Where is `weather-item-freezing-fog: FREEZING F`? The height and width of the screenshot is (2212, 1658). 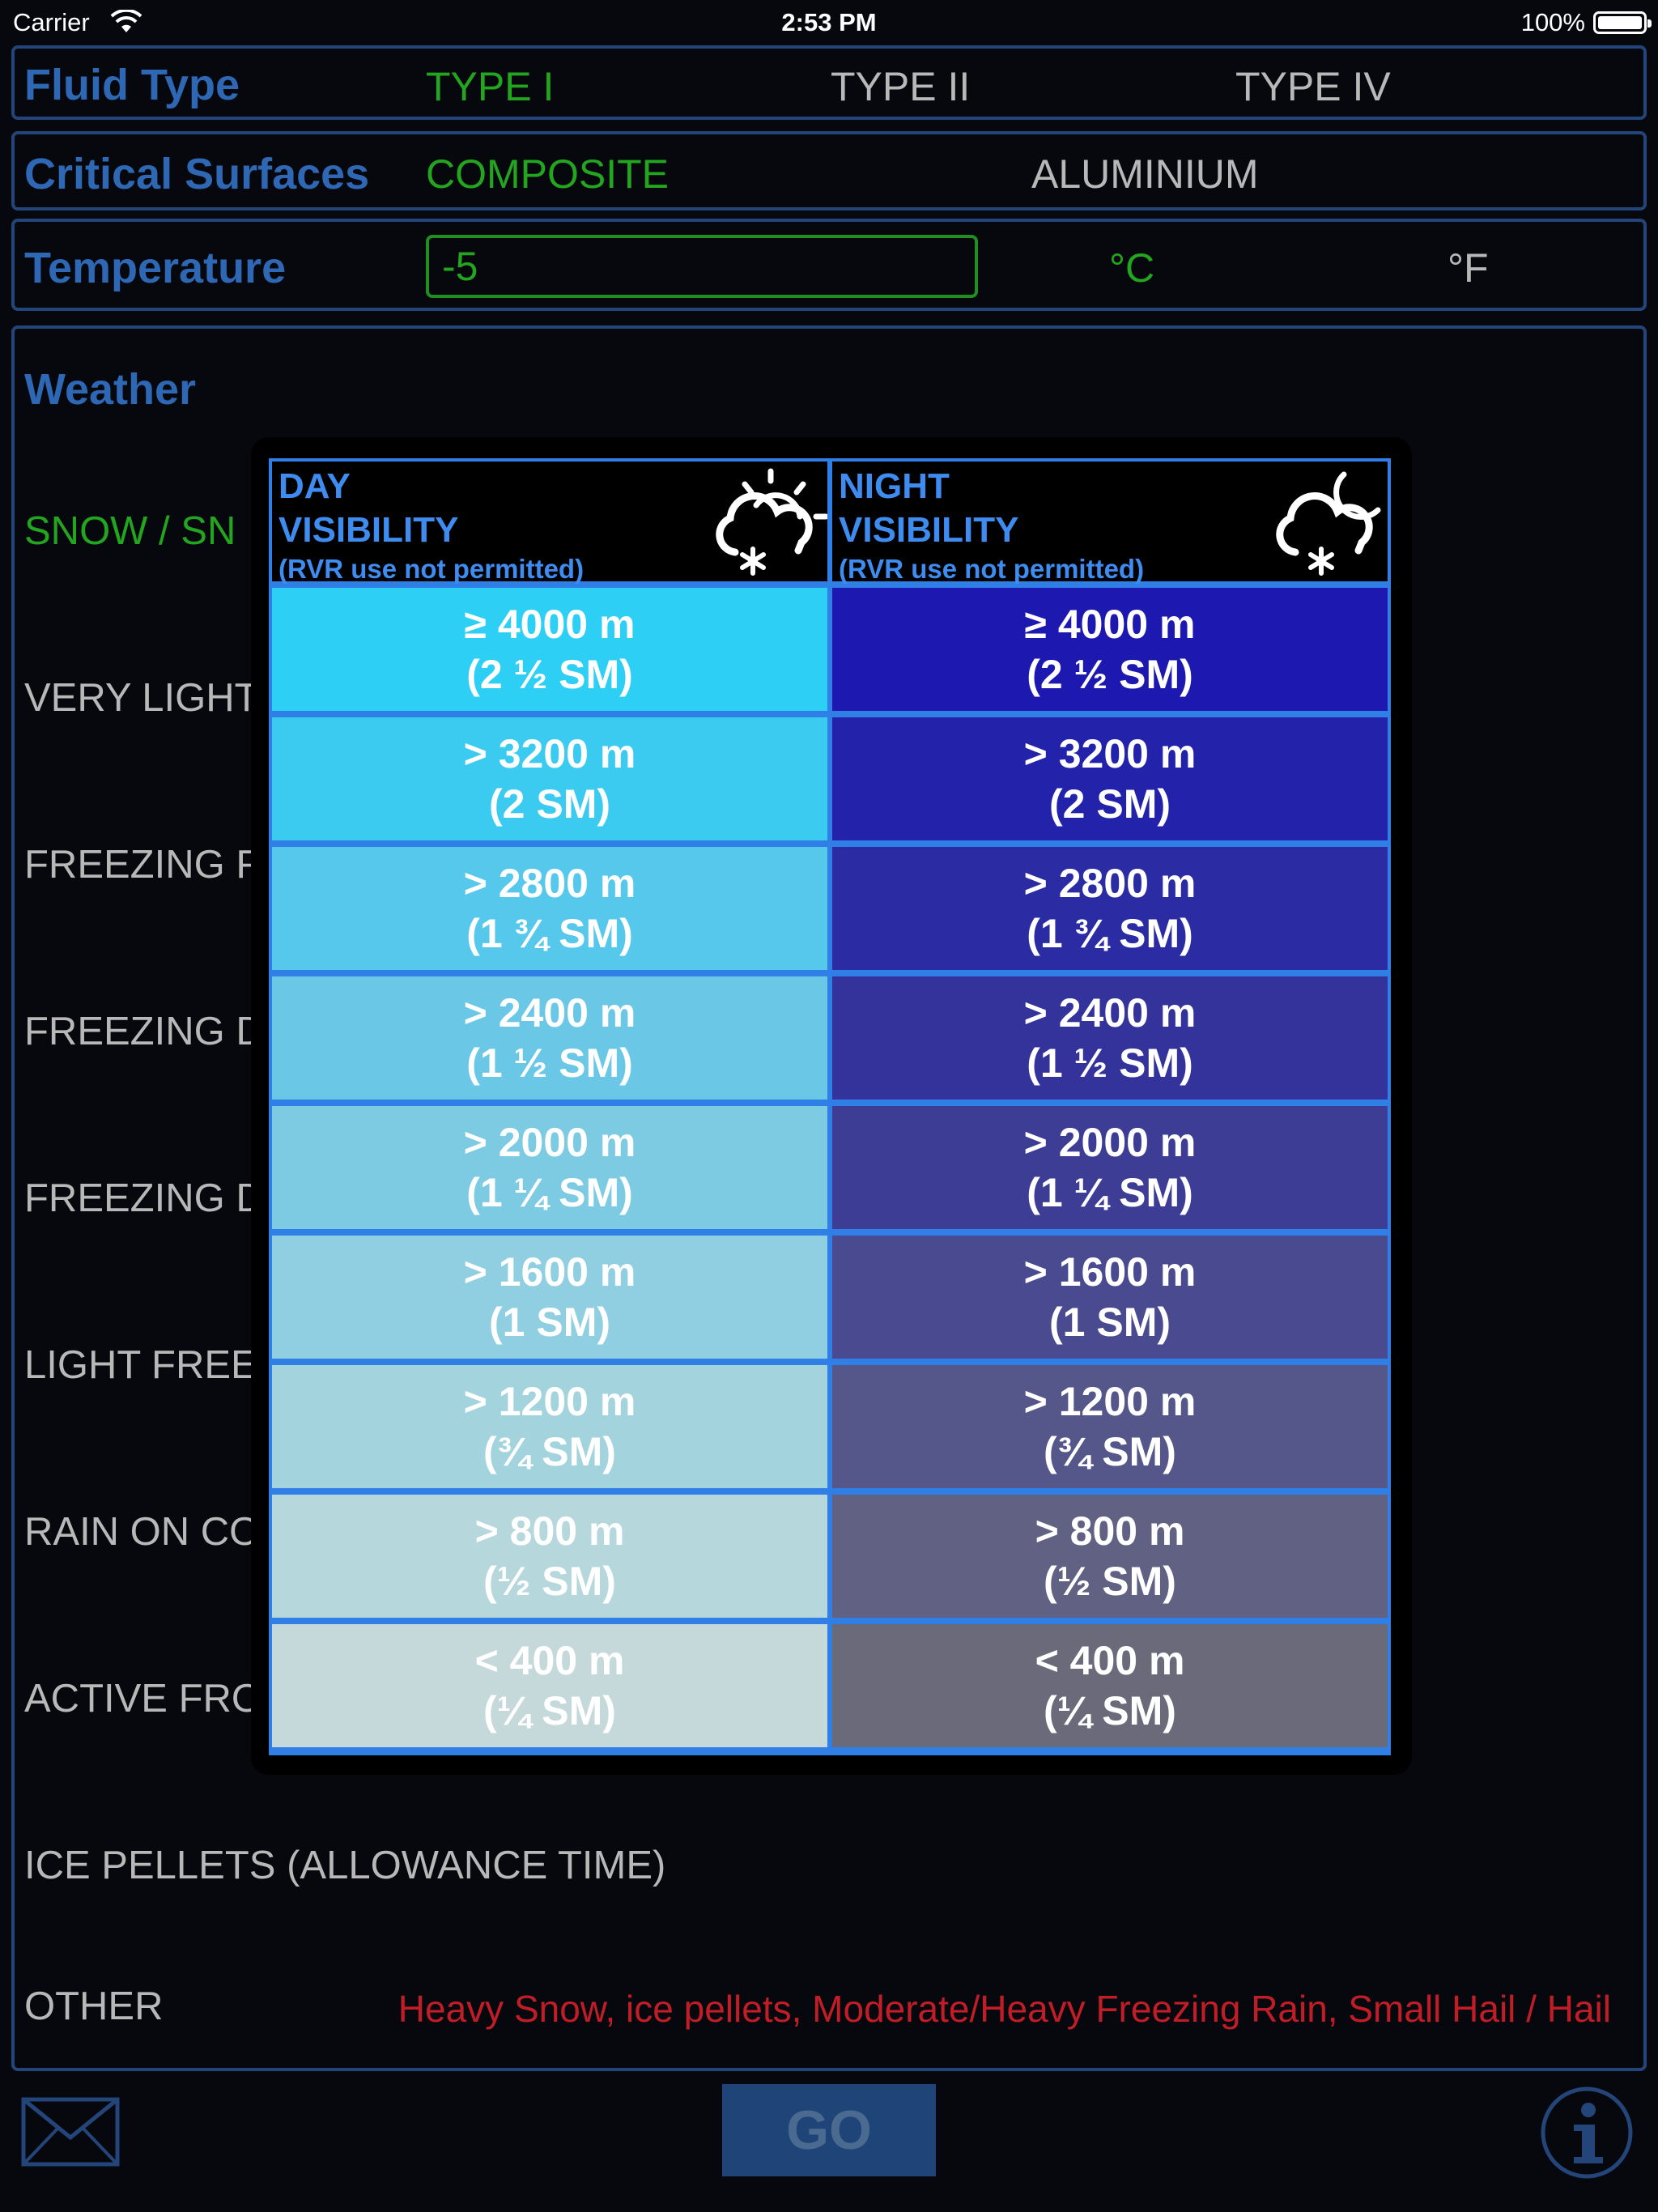
weather-item-freezing-fog: FREEZING F is located at coordinates (142, 865).